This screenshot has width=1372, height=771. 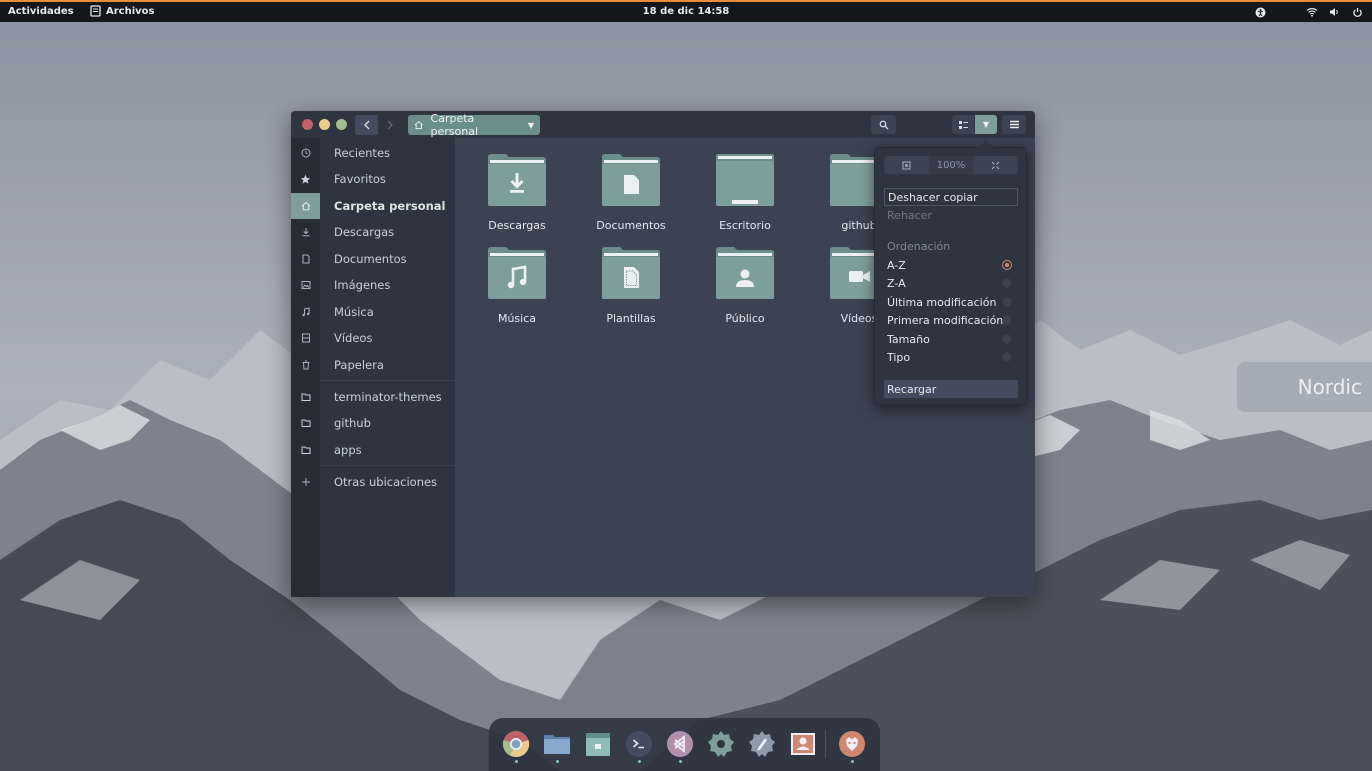 I want to click on theme-label: Nordic, so click(x=1329, y=387).